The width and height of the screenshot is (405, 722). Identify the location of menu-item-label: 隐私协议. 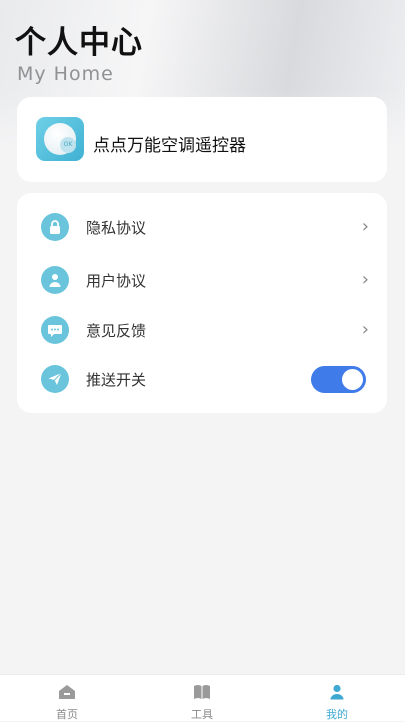
(116, 228).